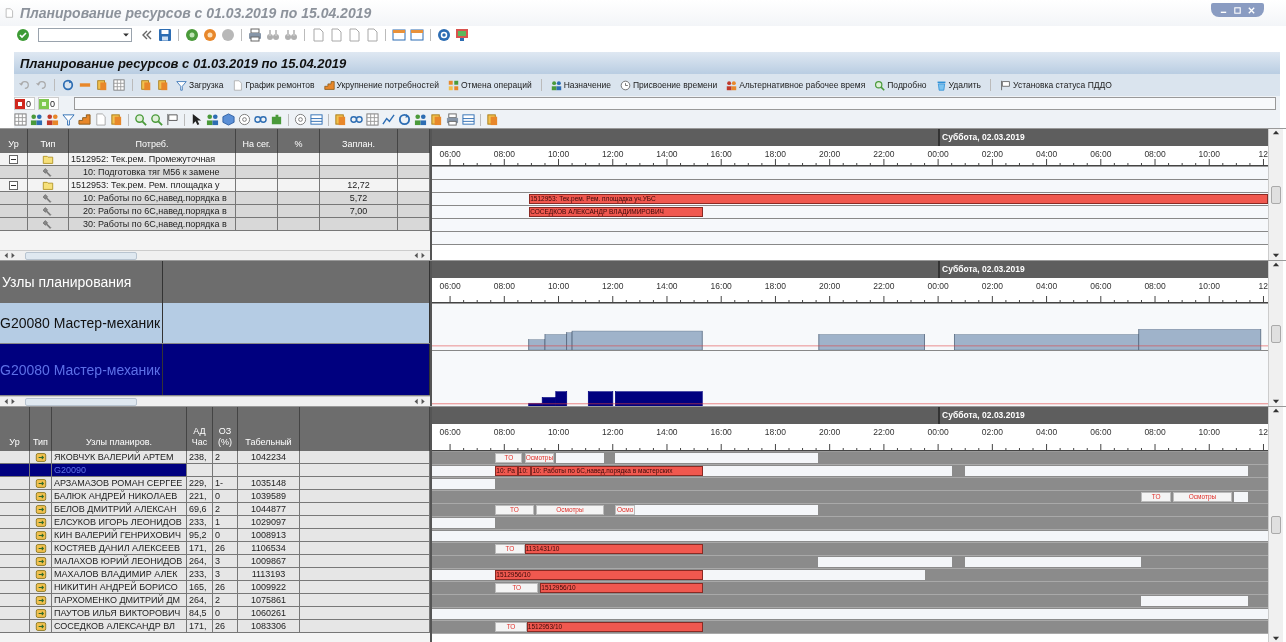 Image resolution: width=1286 pixels, height=642 pixels. What do you see at coordinates (215, 483) in the screenshot?
I see `table-row: АРЗАМАЗОВ РОМАН СЕРГЕЕ 229, 1- 1035148` at bounding box center [215, 483].